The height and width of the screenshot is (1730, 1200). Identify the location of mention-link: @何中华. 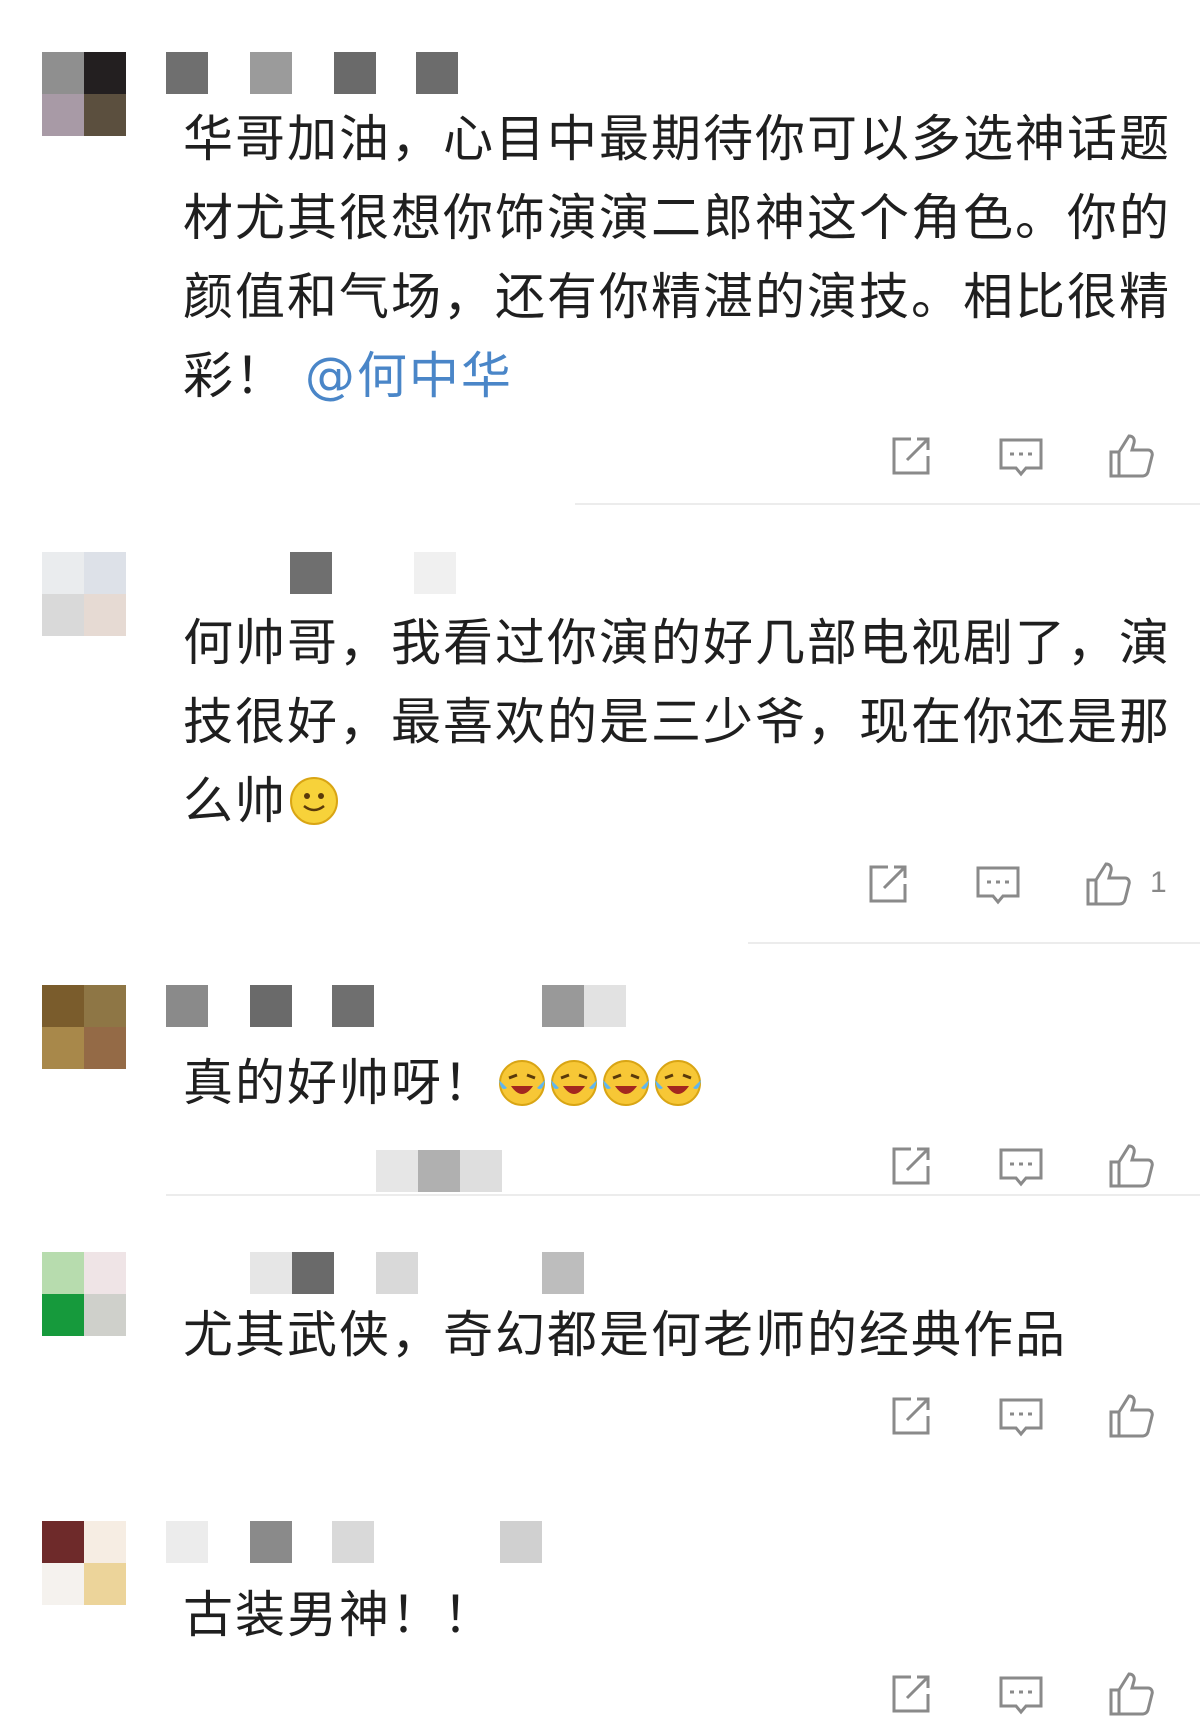
(409, 376).